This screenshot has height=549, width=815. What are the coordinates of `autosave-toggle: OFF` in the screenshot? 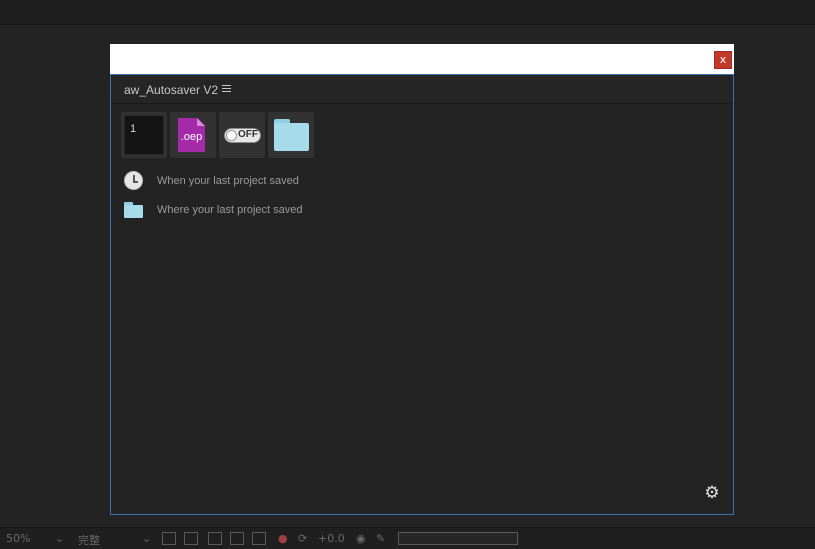 It's located at (242, 135).